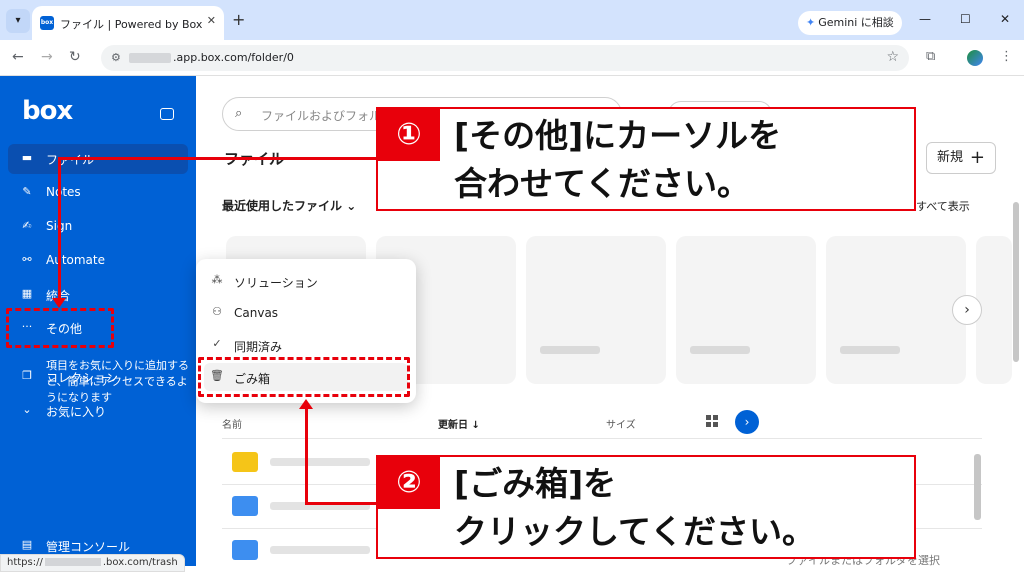 The image size is (1024, 576). What do you see at coordinates (943, 206) in the screenshot?
I see `show-all-link: すべて表示` at bounding box center [943, 206].